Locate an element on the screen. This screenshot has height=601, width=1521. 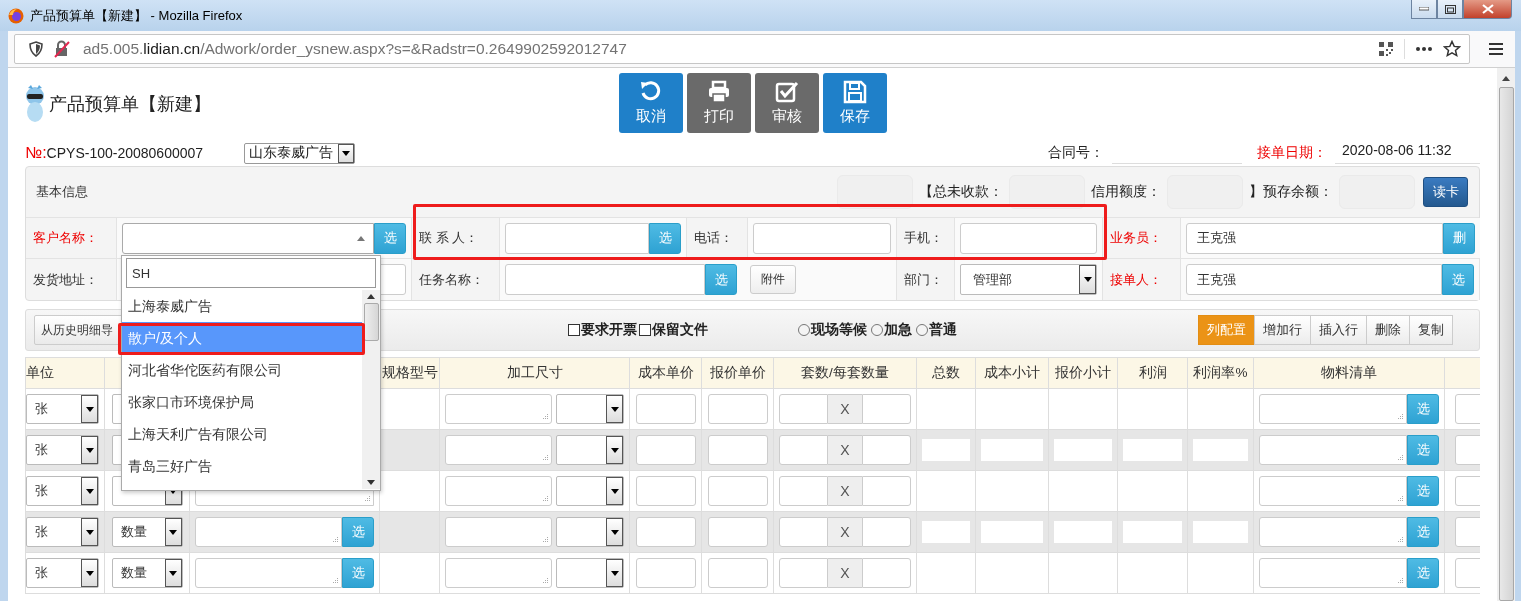
action-button: 增加行 is located at coordinates (1282, 330).